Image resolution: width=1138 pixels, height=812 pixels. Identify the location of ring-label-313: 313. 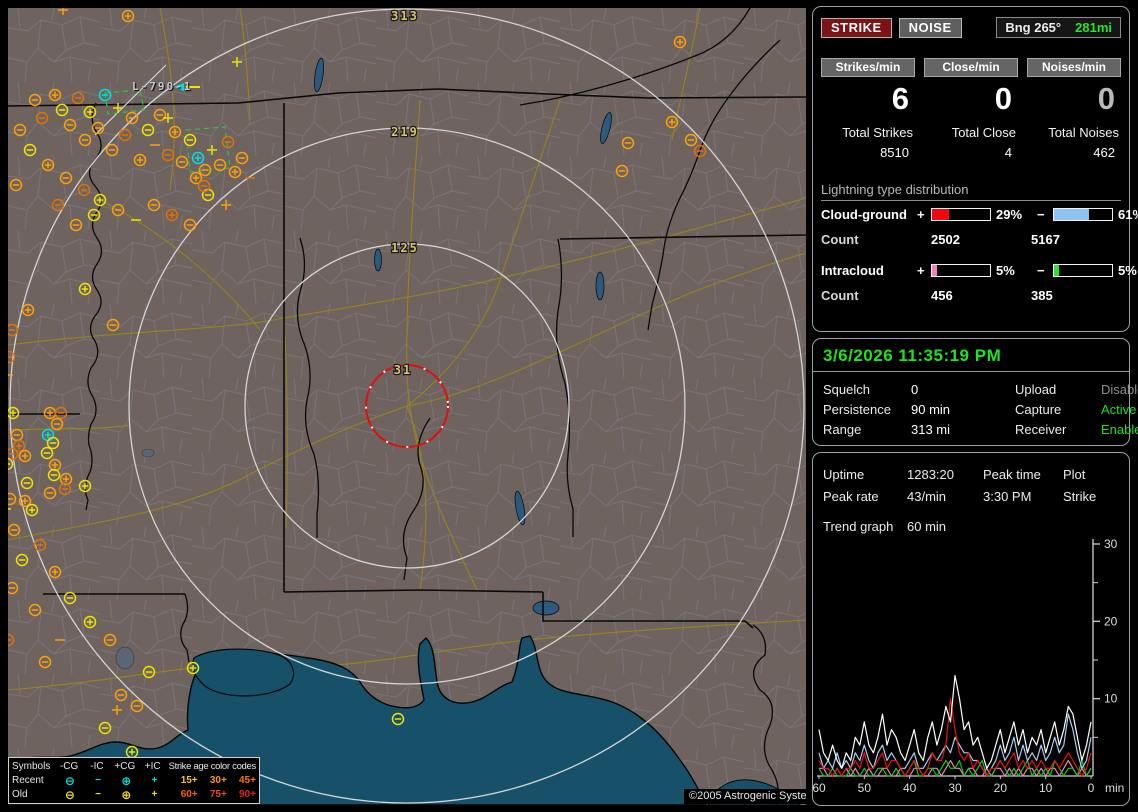
(405, 16).